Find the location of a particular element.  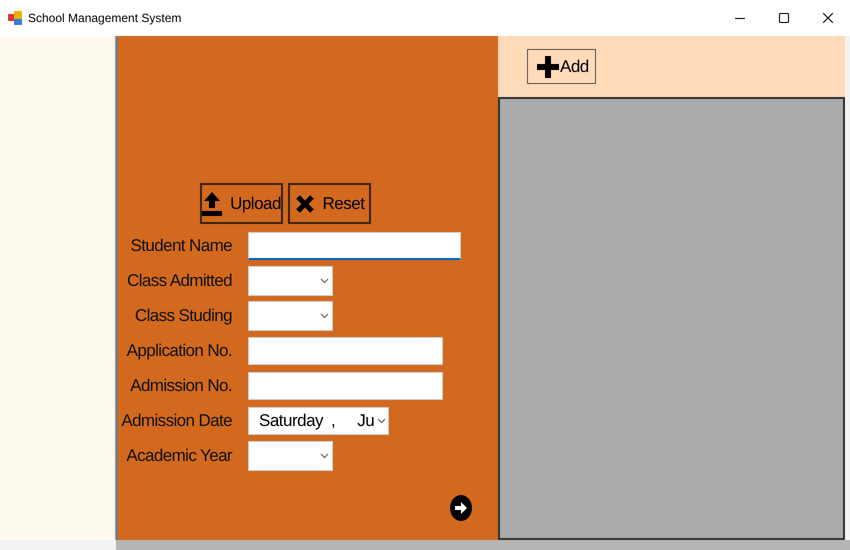

field-label: Class Admitted is located at coordinates (179, 281).